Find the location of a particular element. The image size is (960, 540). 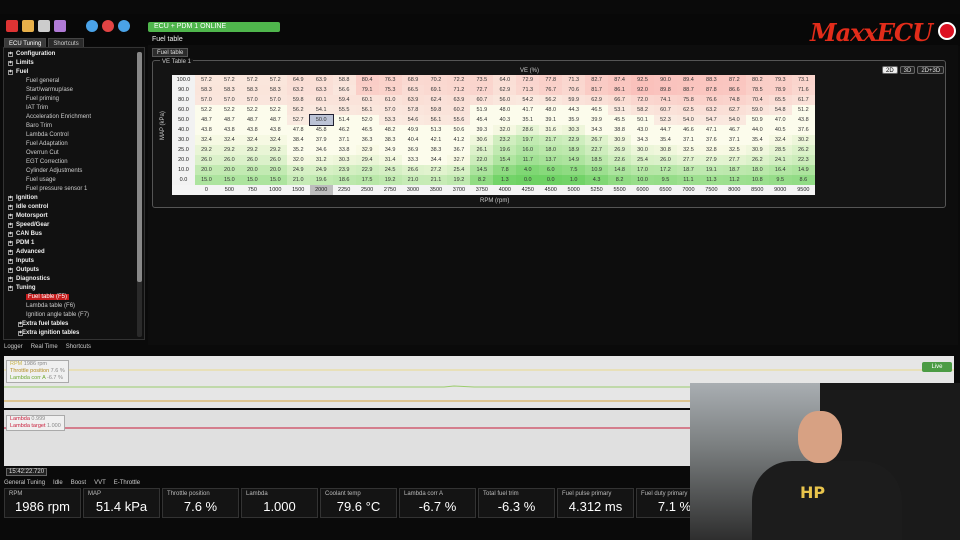

ve-cell: 56.2 is located at coordinates (551, 100).